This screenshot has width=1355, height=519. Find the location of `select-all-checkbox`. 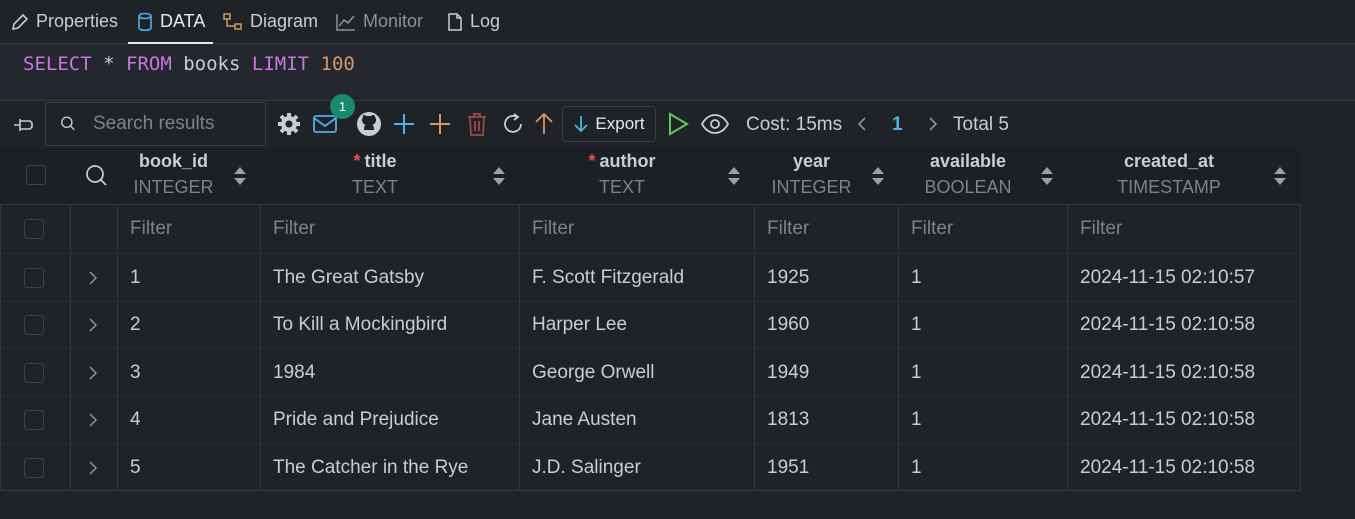

select-all-checkbox is located at coordinates (36, 175).